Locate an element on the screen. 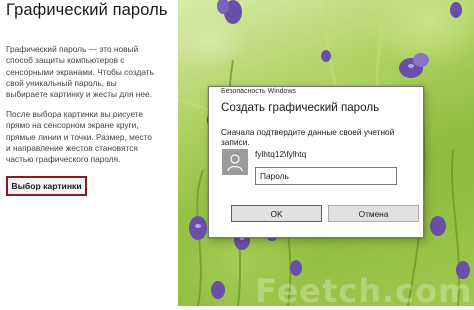  description-line: и направление жестов становятся is located at coordinates (72, 147).